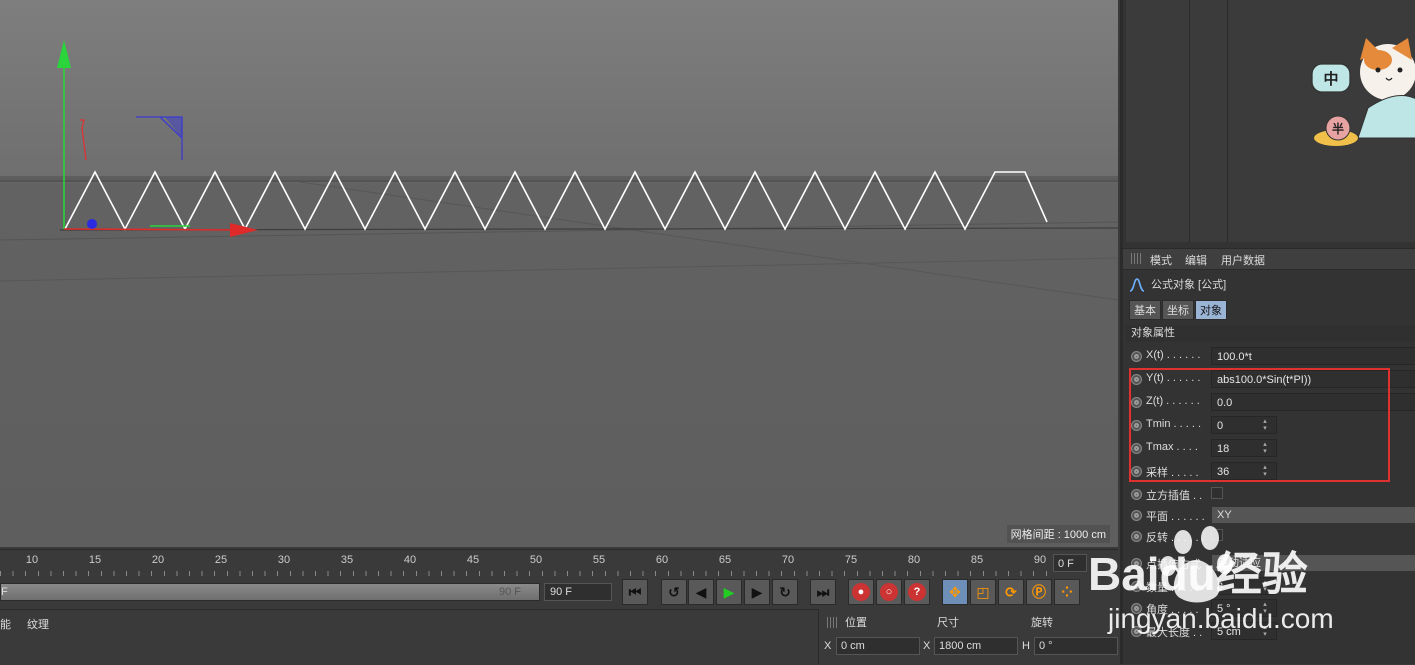 Image resolution: width=1415 pixels, height=665 pixels. I want to click on current-frame-field: 0 F, so click(1070, 563).